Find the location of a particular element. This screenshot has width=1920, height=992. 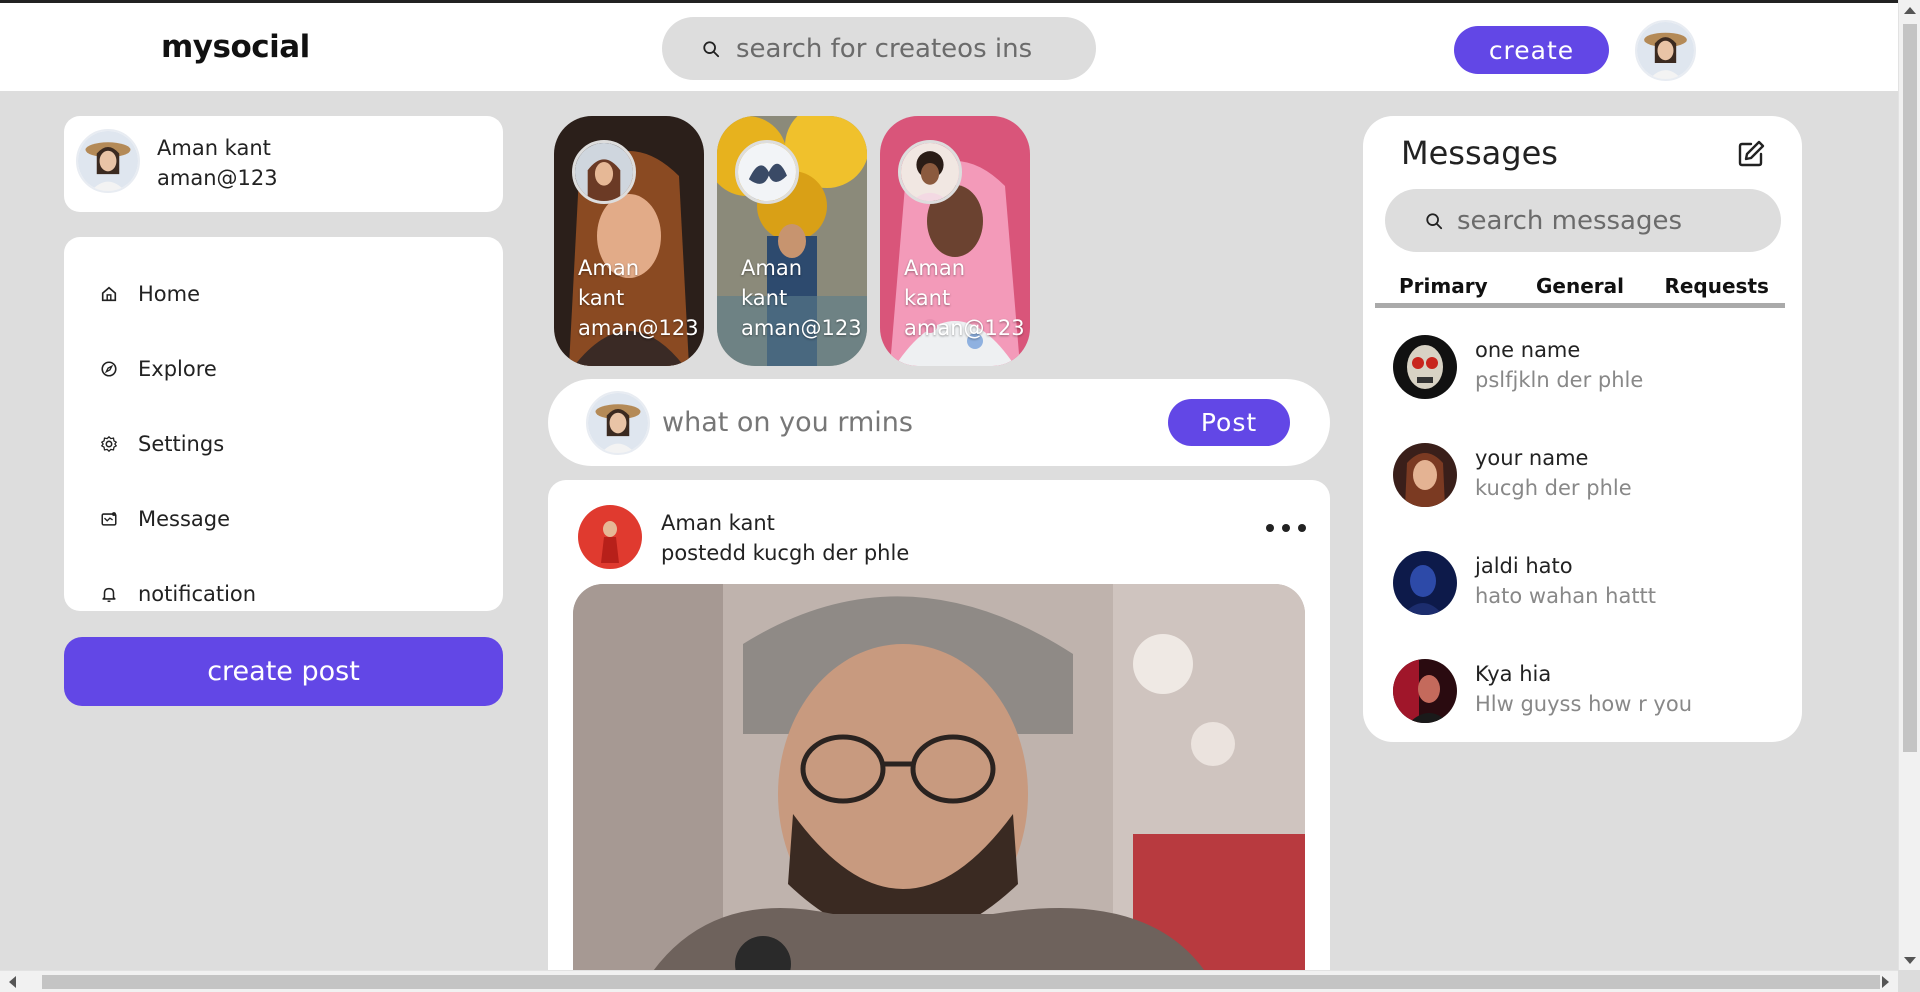

sidebar-item-settings: Settings is located at coordinates (162, 444).